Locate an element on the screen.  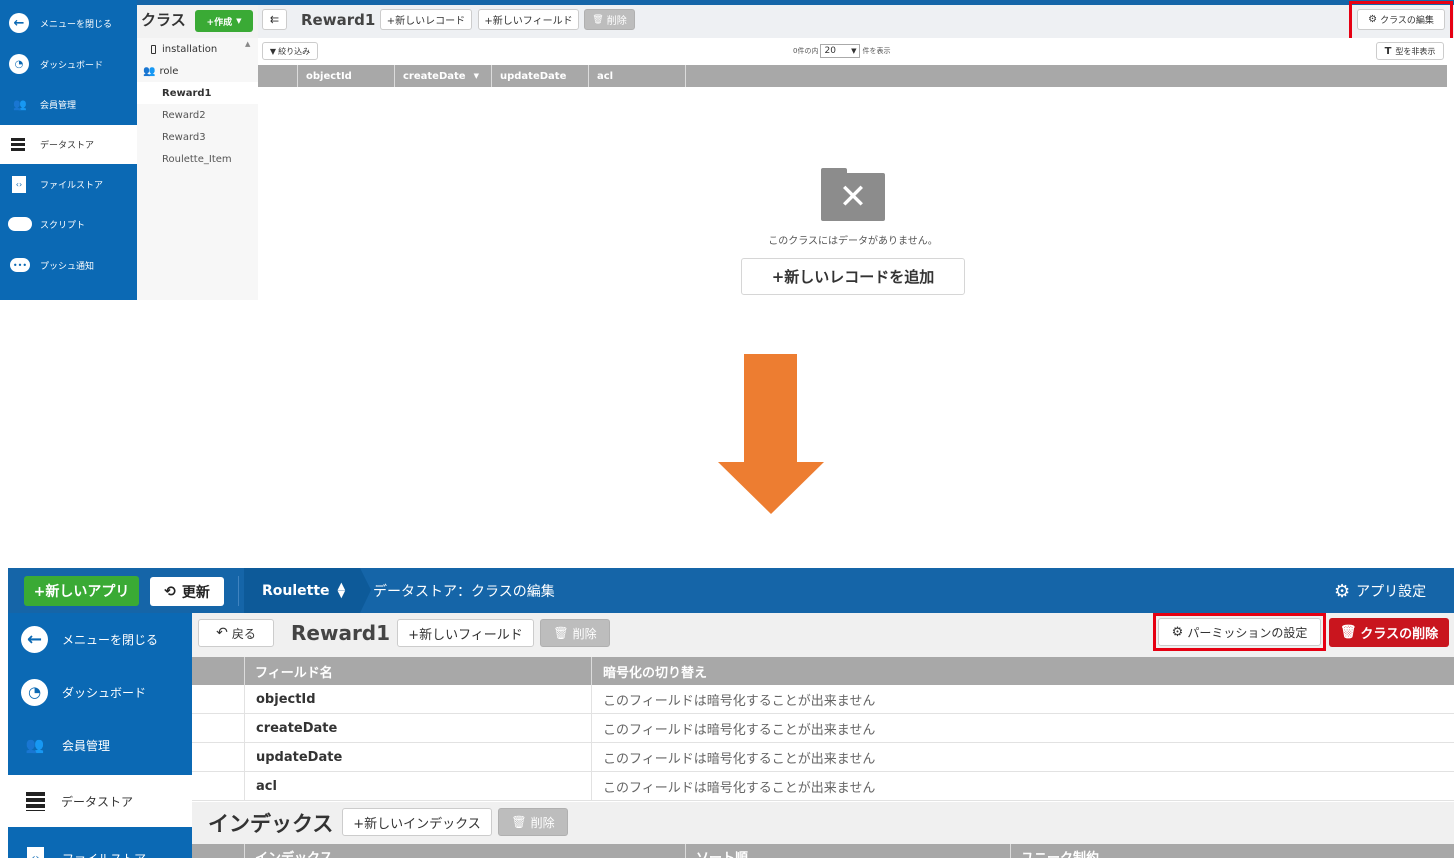
top-nav-datastore: データストア is located at coordinates (68, 144).